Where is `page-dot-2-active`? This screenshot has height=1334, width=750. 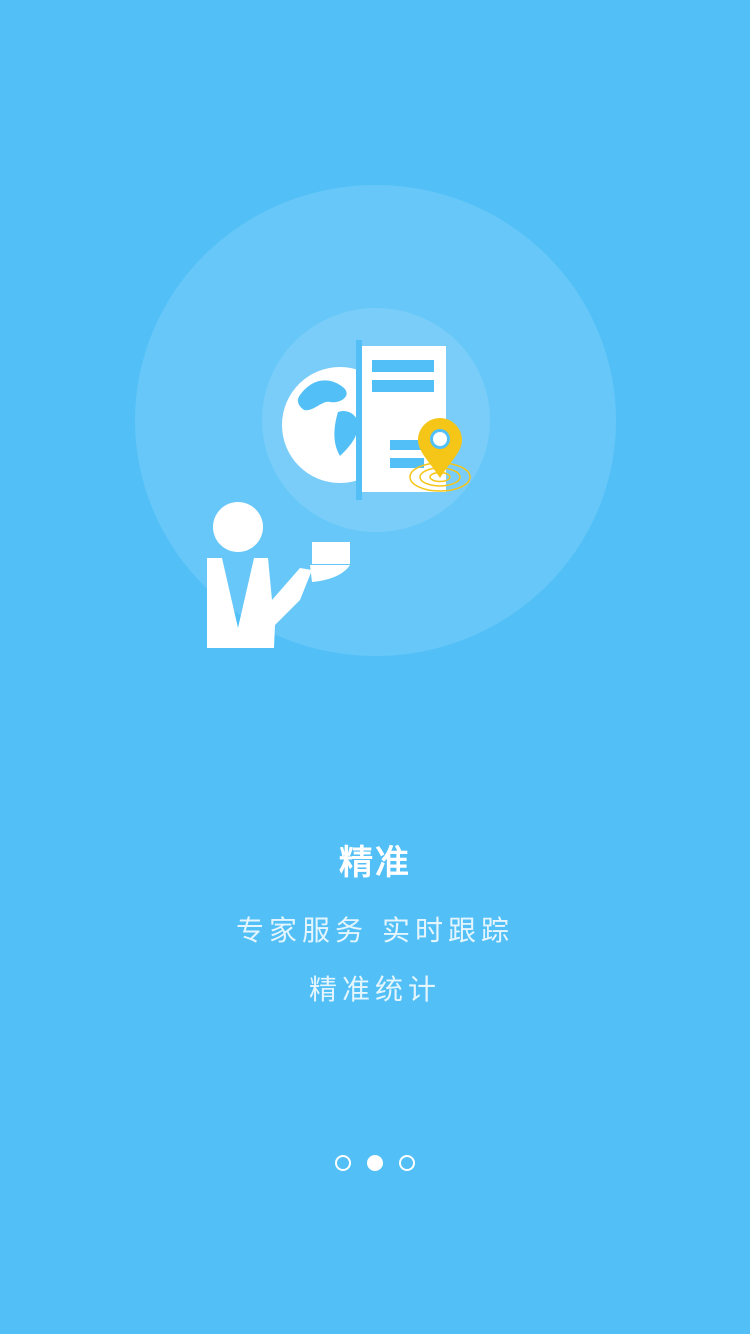
page-dot-2-active is located at coordinates (375, 1163).